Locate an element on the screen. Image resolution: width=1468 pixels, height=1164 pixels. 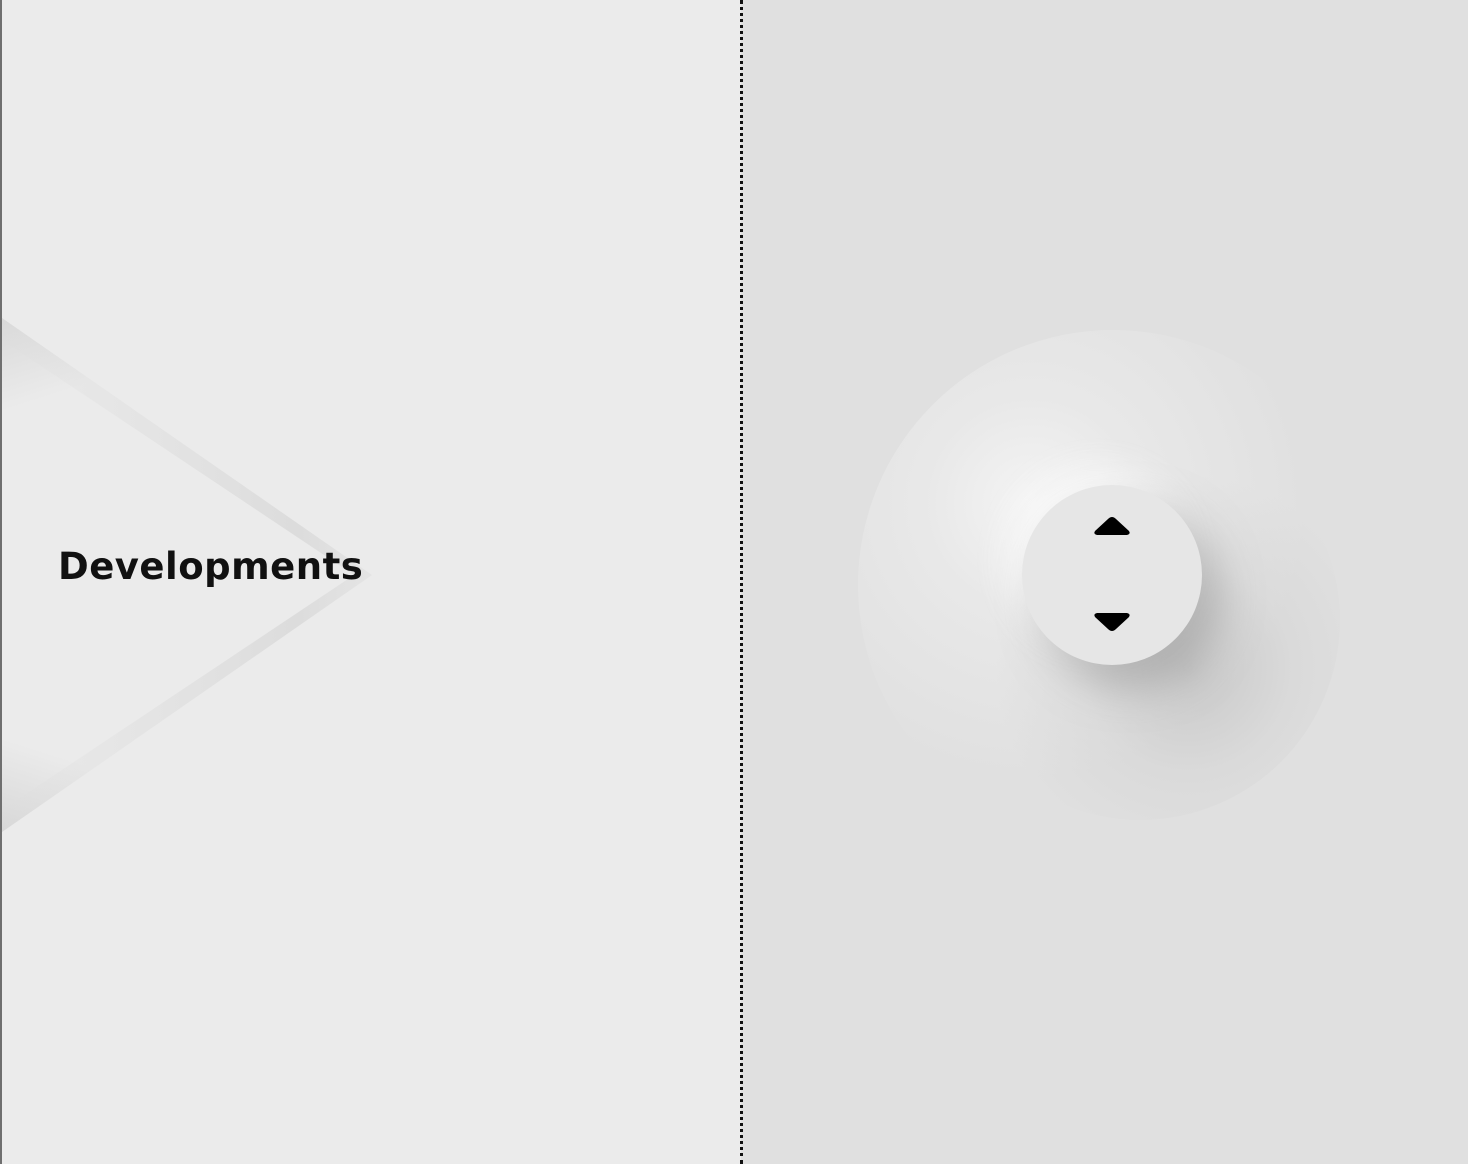
caret-up-icon is located at coordinates (1112, 526).